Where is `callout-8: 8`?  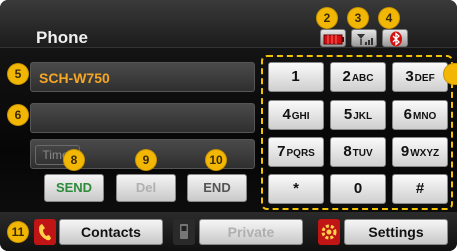 callout-8: 8 is located at coordinates (74, 160).